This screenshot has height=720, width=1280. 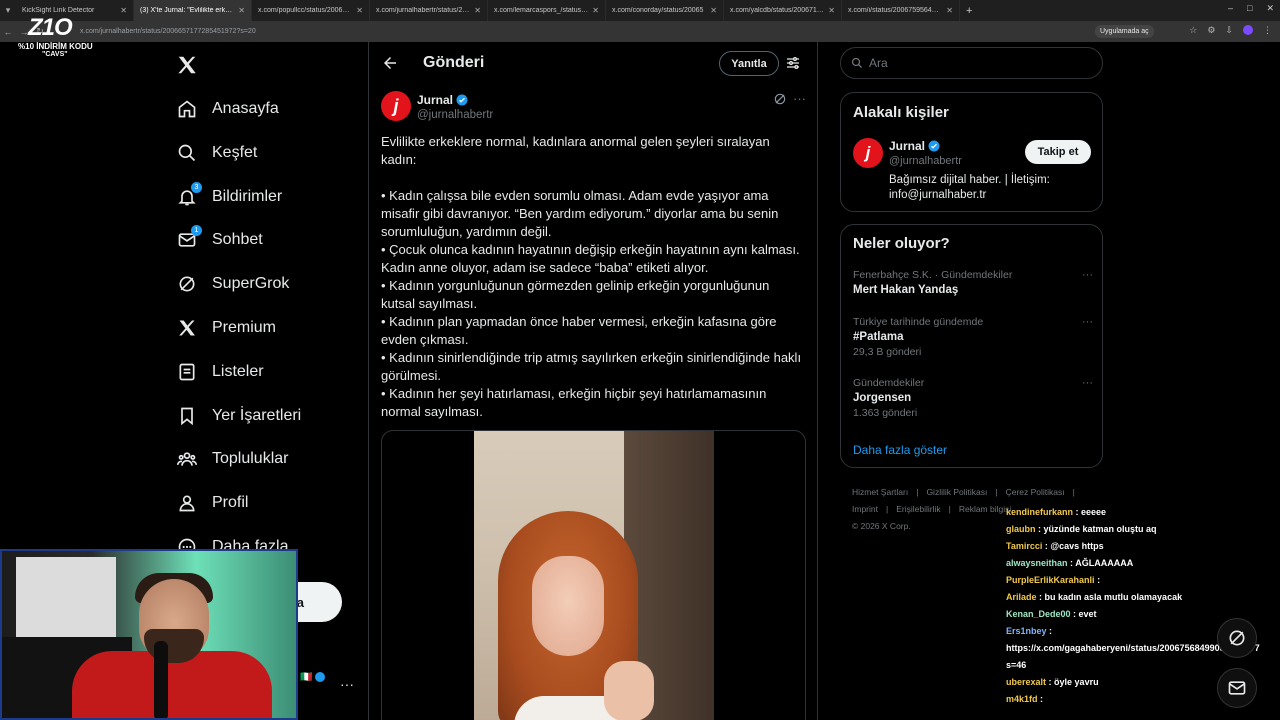 What do you see at coordinates (799, 98) in the screenshot?
I see `post-more-icon: ···` at bounding box center [799, 98].